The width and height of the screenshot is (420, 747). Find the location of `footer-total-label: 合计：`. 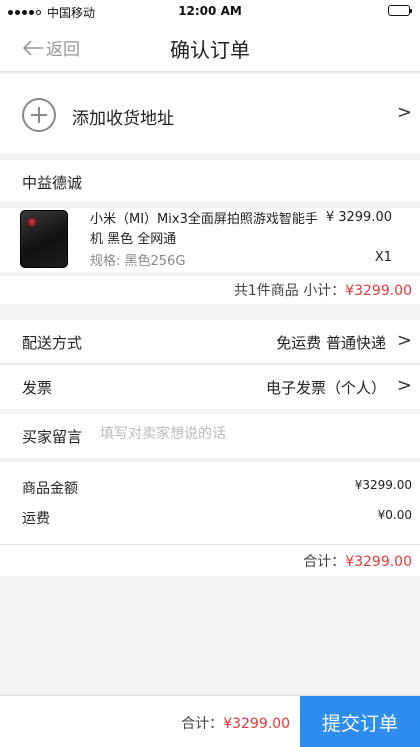

footer-total-label: 合计： is located at coordinates (202, 724).